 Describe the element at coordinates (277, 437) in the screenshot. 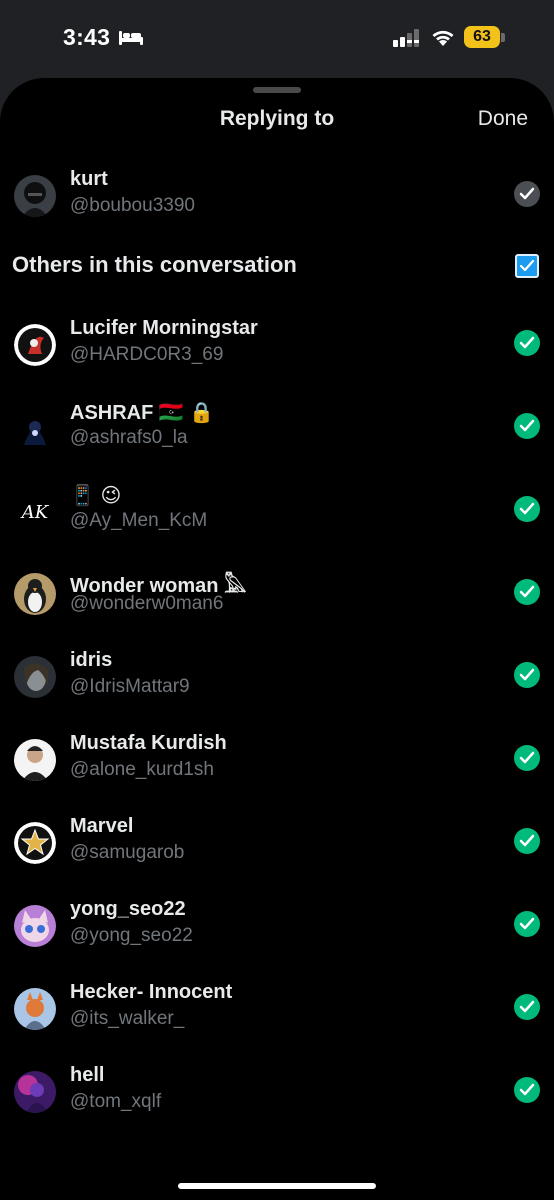

I see `user-row: ASHRAF 🇱🇾 🔒 @ashrafs0_la` at that location.